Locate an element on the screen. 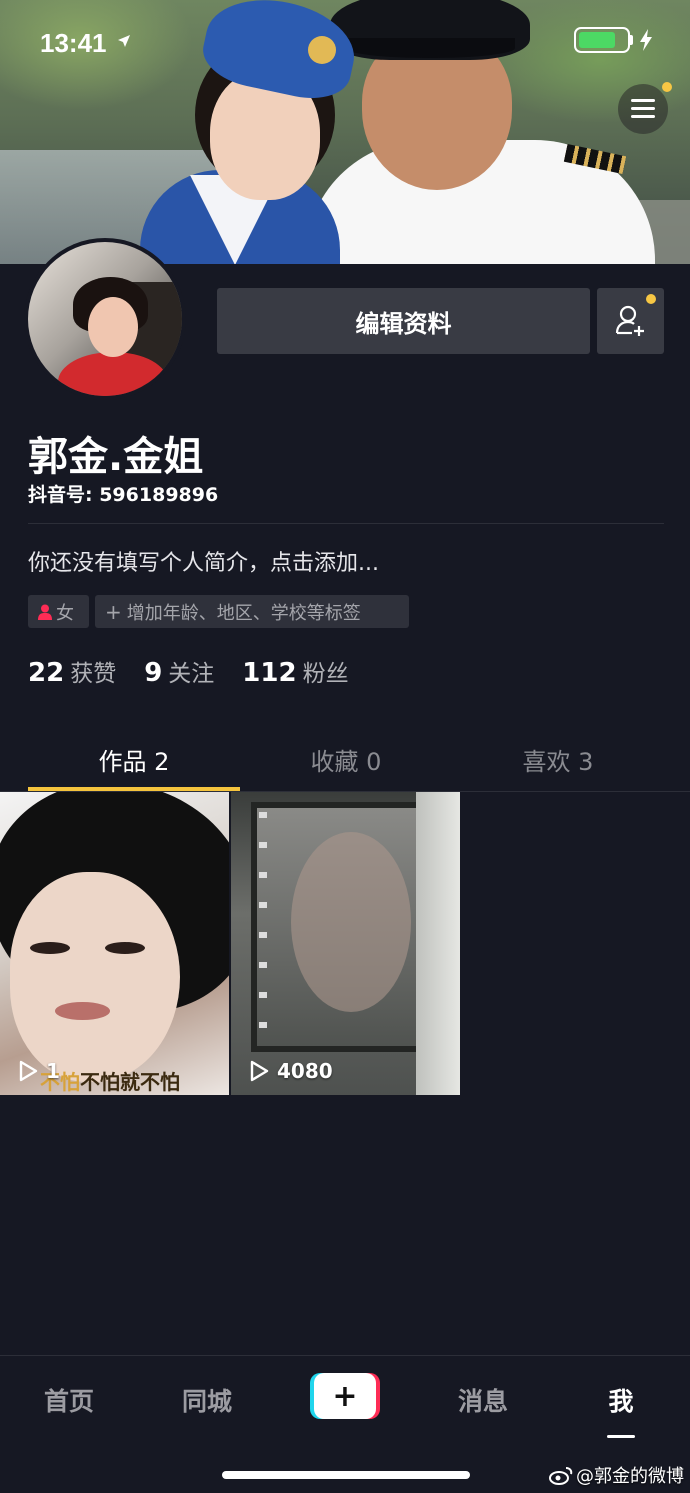 The height and width of the screenshot is (1493, 690). divider is located at coordinates (346, 523).